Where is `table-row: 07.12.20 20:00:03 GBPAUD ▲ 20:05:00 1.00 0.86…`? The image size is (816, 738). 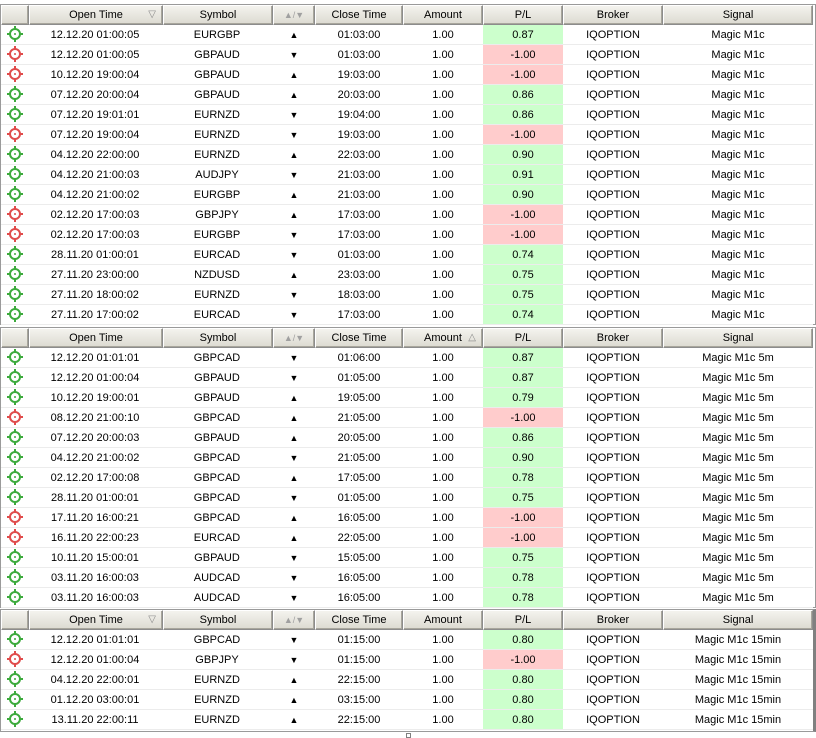
table-row: 07.12.20 20:00:03 GBPAUD ▲ 20:05:00 1.00 0.86… is located at coordinates (408, 438).